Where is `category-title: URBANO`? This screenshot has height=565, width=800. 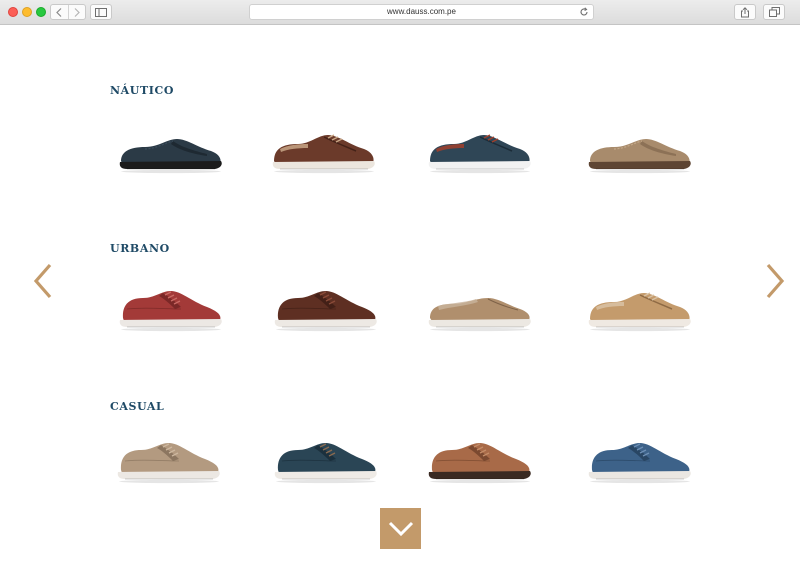 category-title: URBANO is located at coordinates (140, 248).